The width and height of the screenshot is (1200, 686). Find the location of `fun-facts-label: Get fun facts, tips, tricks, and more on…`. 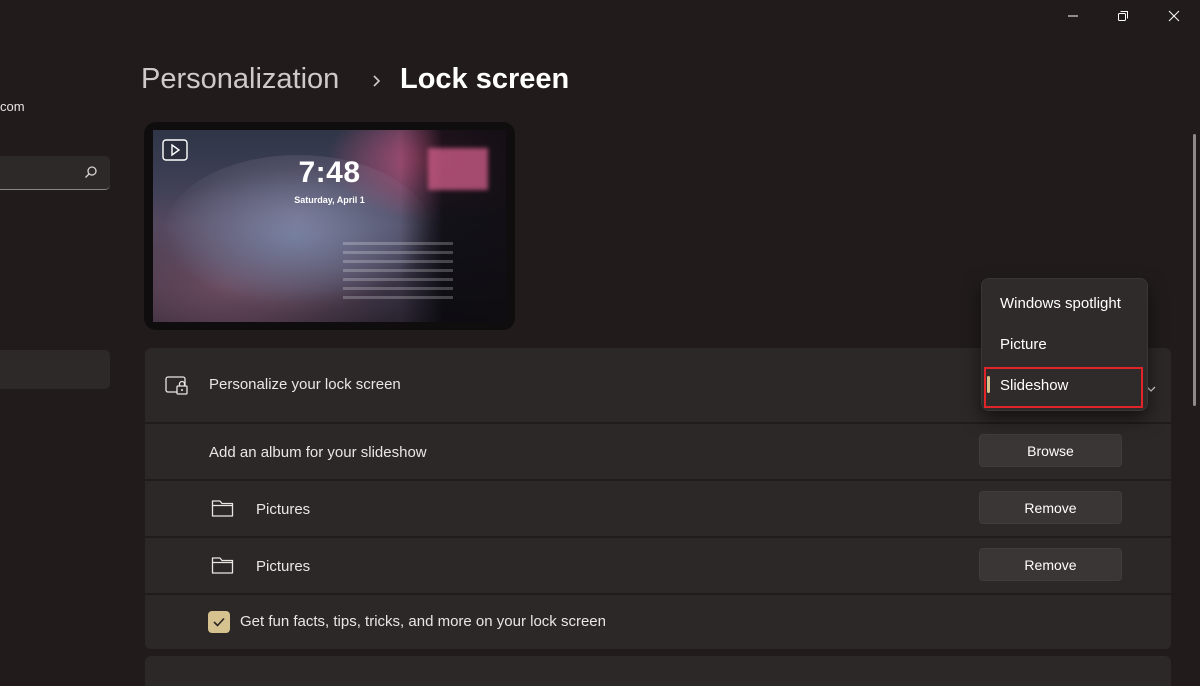

fun-facts-label: Get fun facts, tips, tricks, and more on… is located at coordinates (423, 621).